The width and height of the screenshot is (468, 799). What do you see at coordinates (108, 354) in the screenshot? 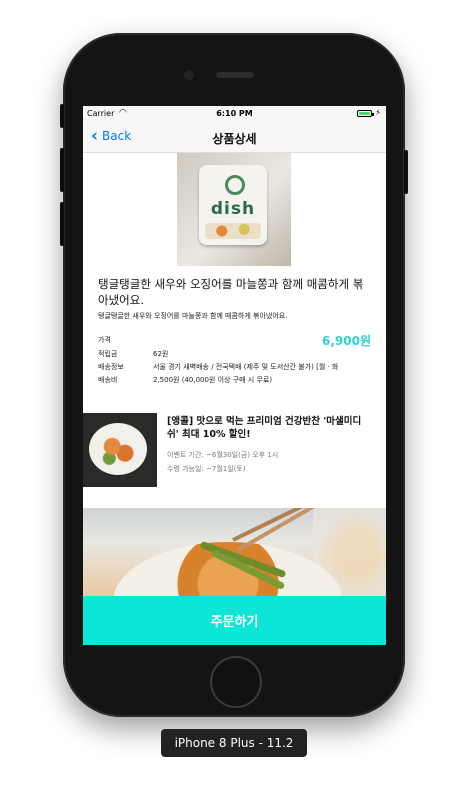
I see `info-label: 적립금` at bounding box center [108, 354].